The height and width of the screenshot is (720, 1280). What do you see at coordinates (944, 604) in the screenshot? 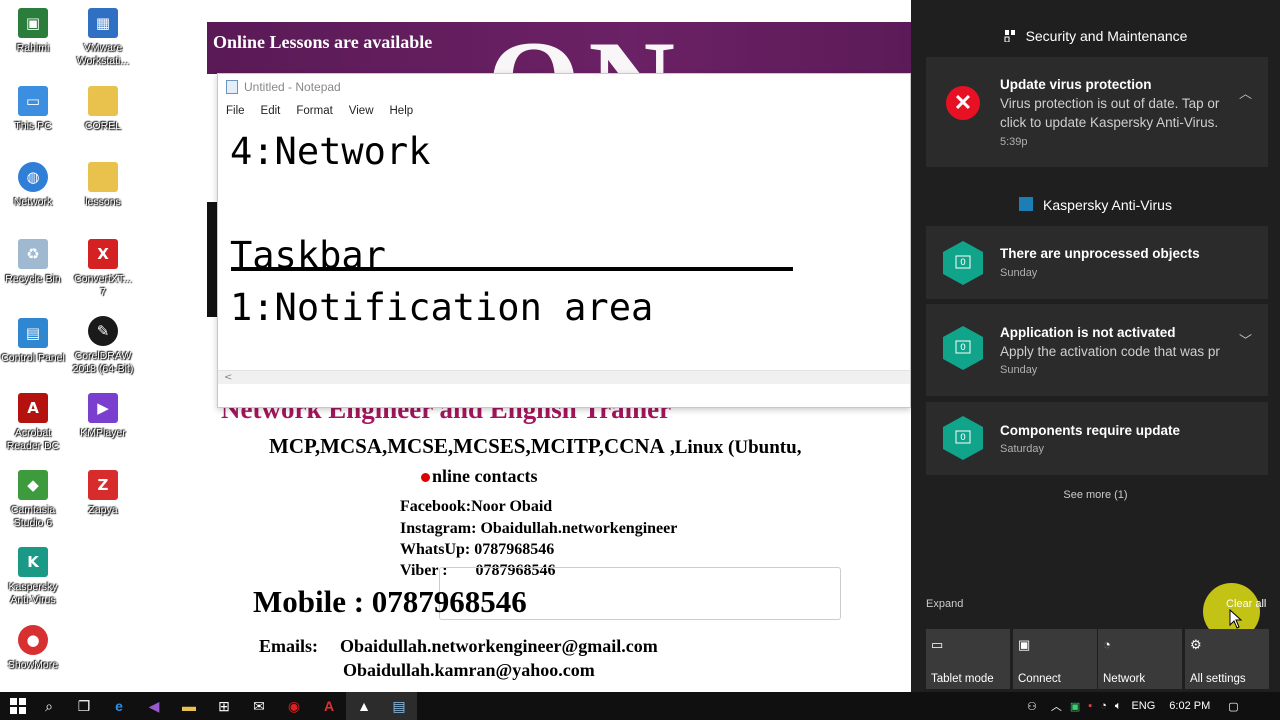
I see `expand-link: Expand` at bounding box center [944, 604].